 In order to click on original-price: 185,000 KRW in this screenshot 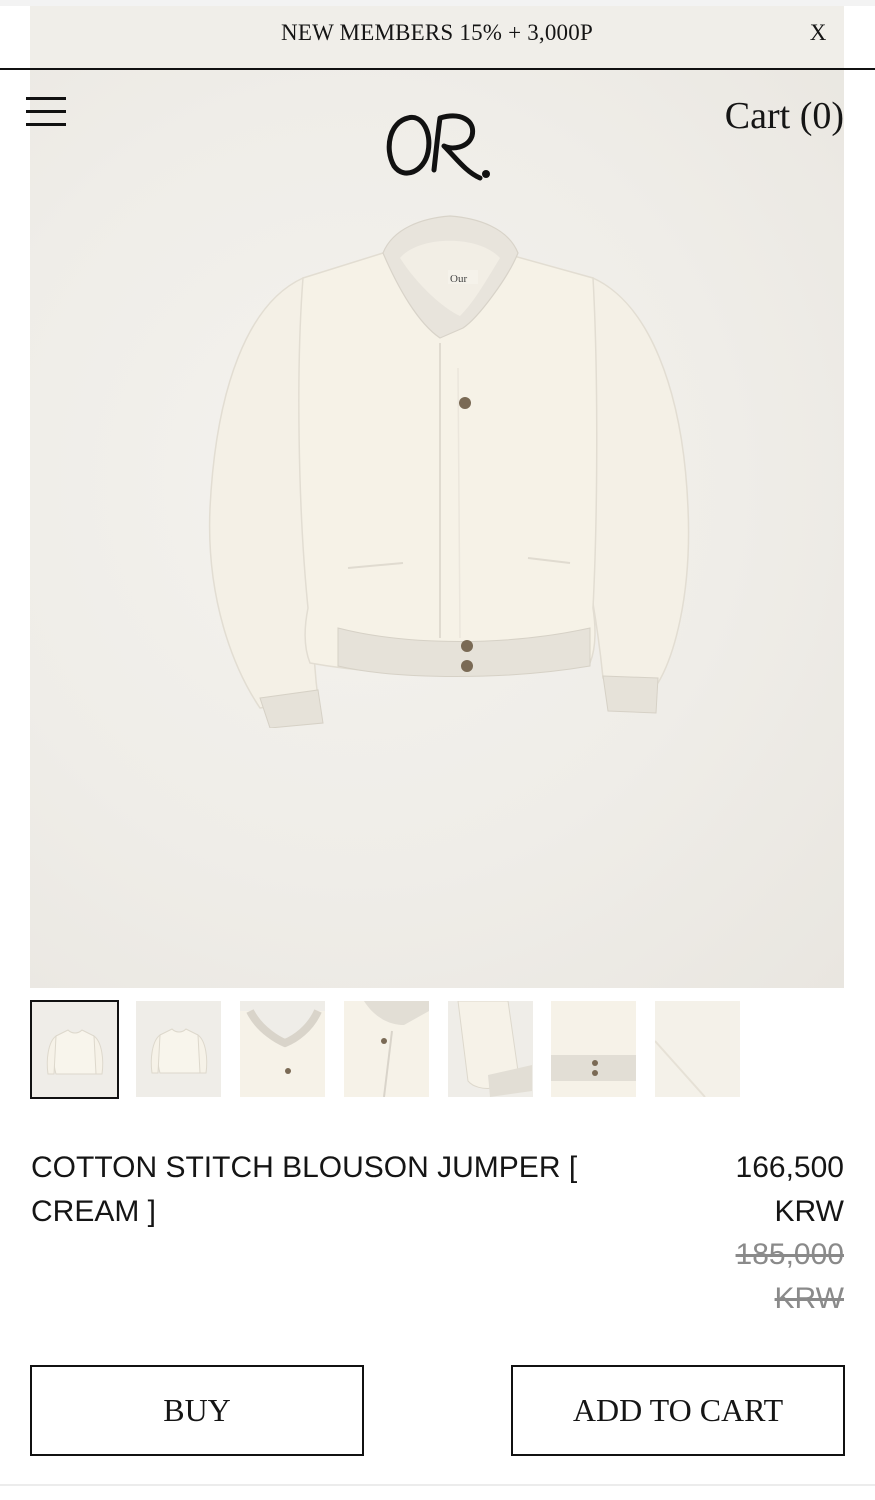, I will do `click(744, 1277)`.